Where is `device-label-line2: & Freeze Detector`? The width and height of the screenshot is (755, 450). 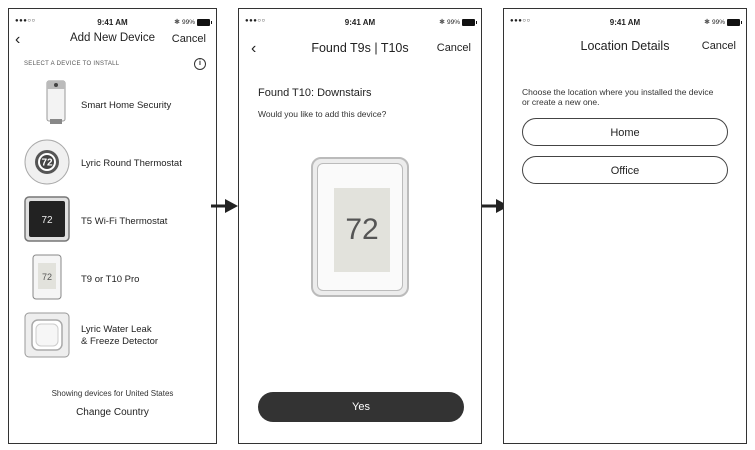
device-label-line2: & Freeze Detector is located at coordinates (120, 341).